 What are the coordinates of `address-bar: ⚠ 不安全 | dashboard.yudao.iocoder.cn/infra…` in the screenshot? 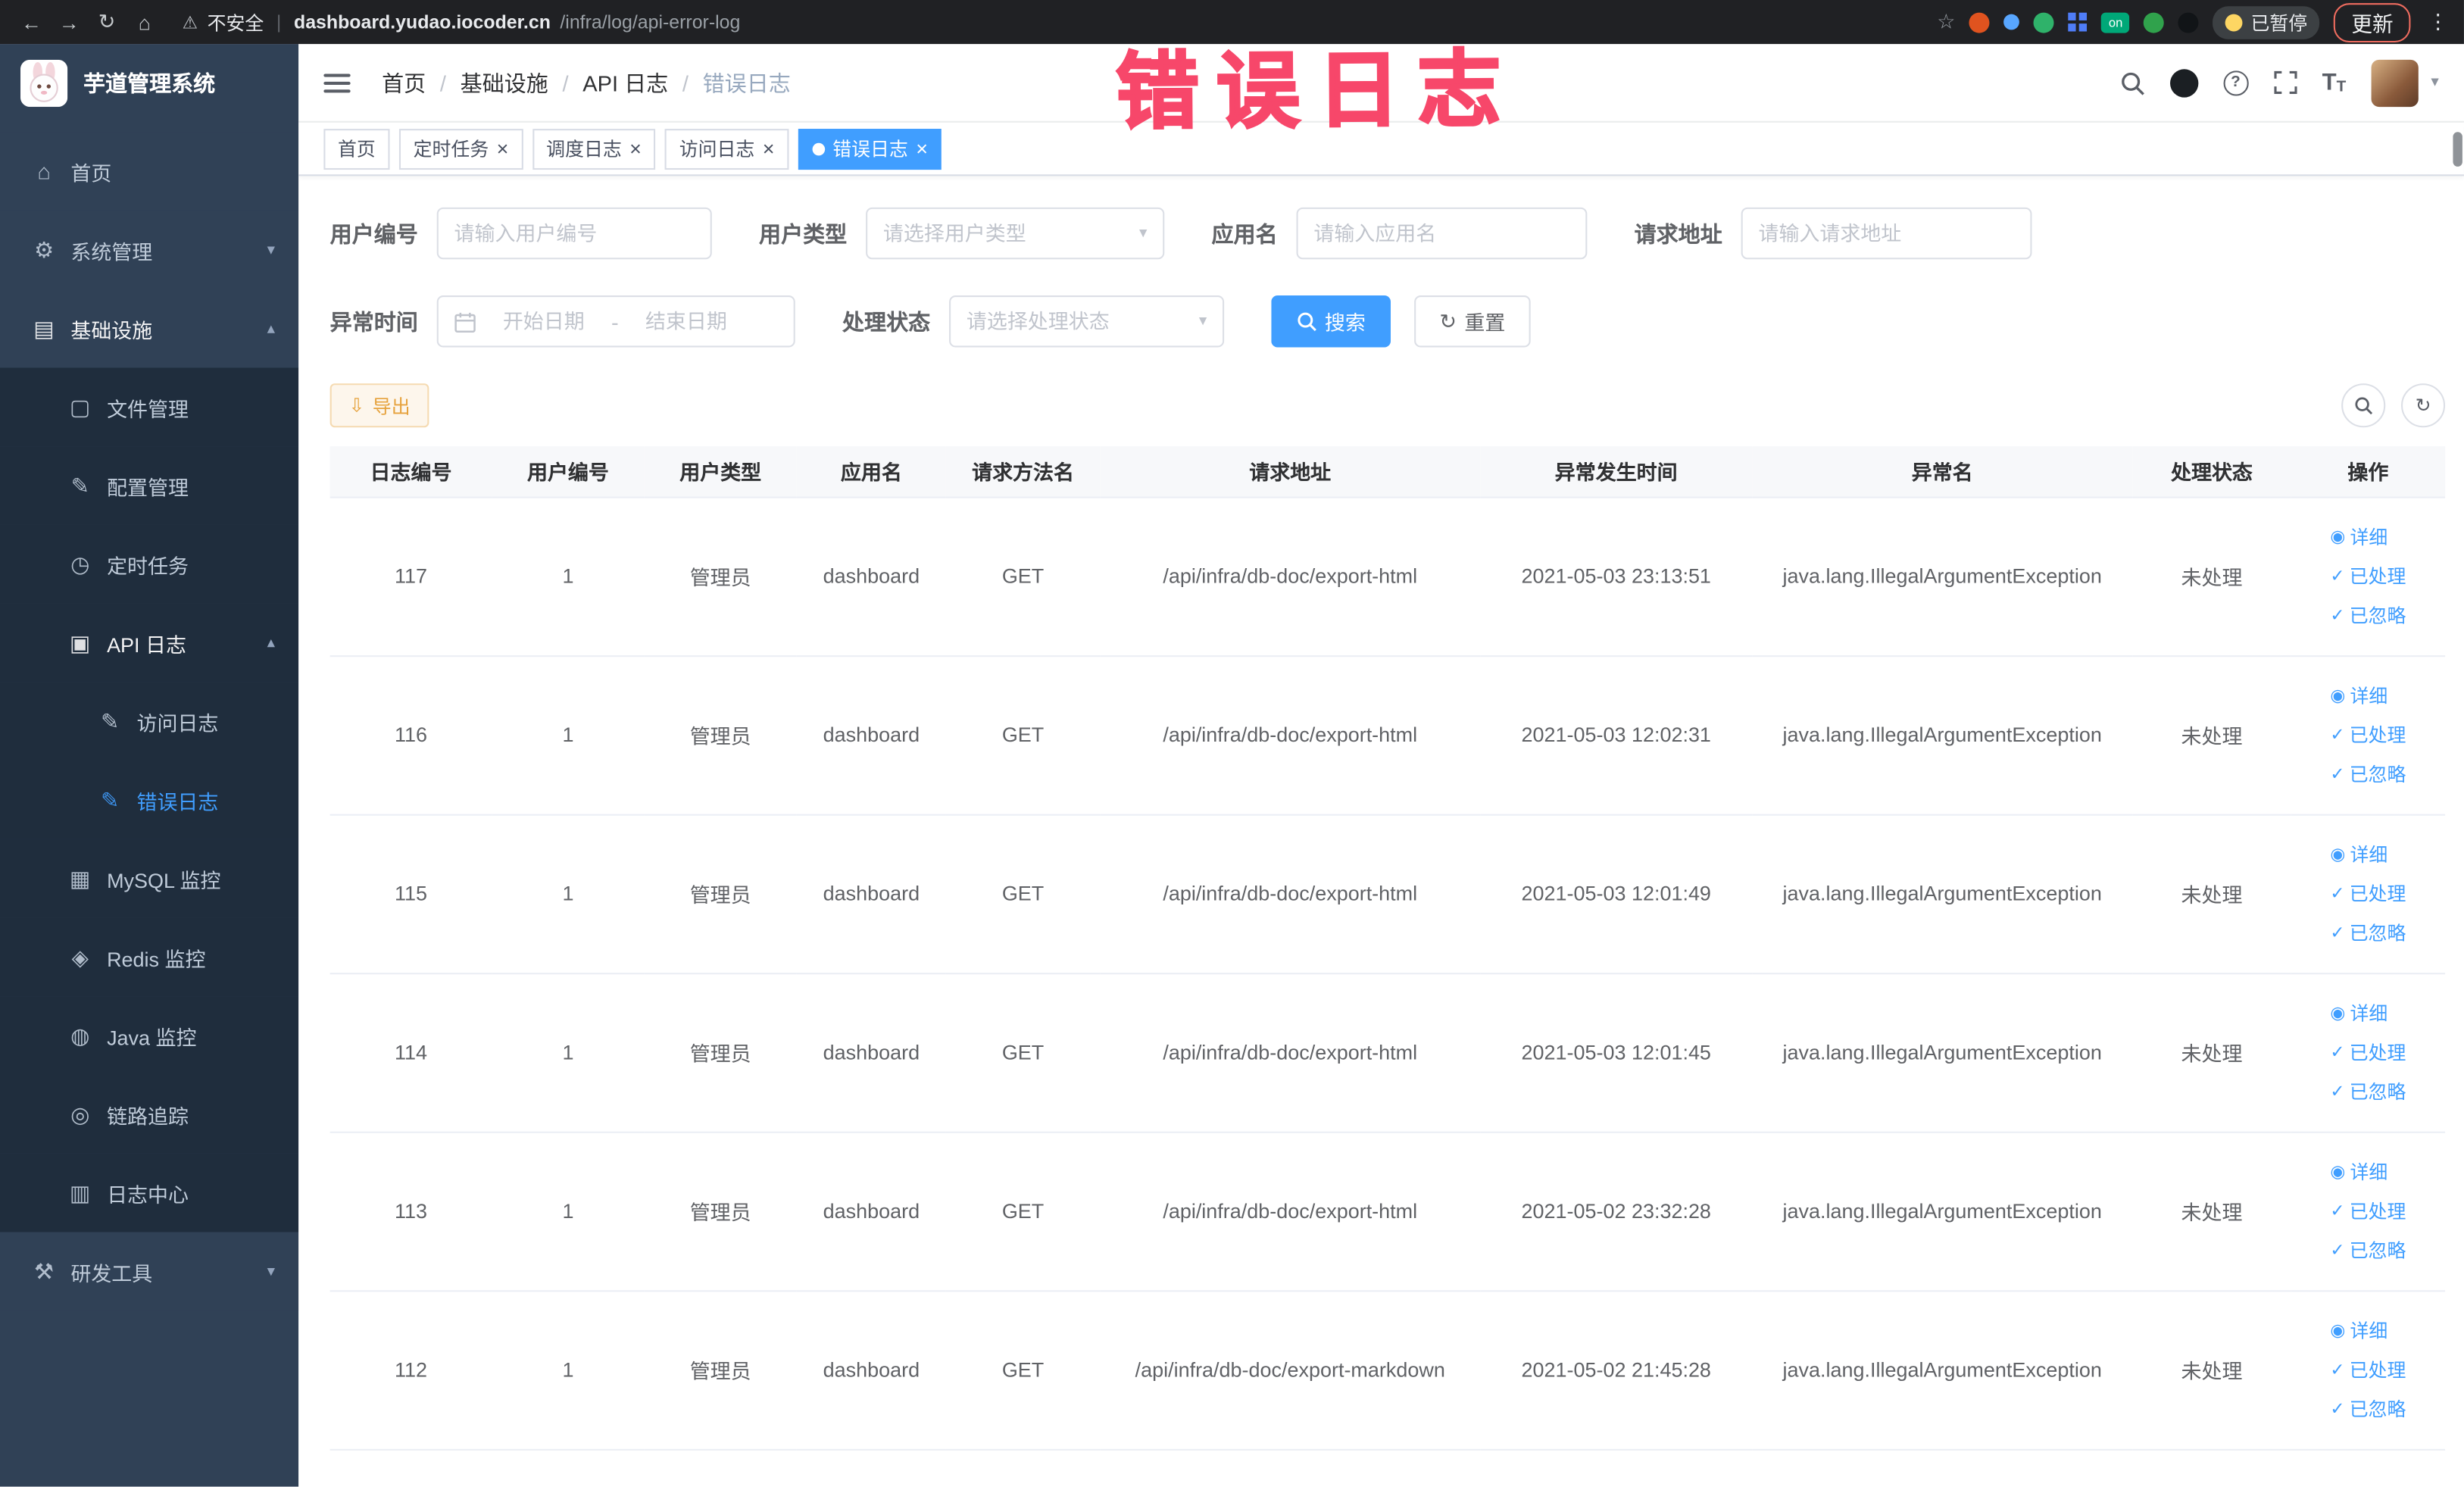 It's located at (462, 21).